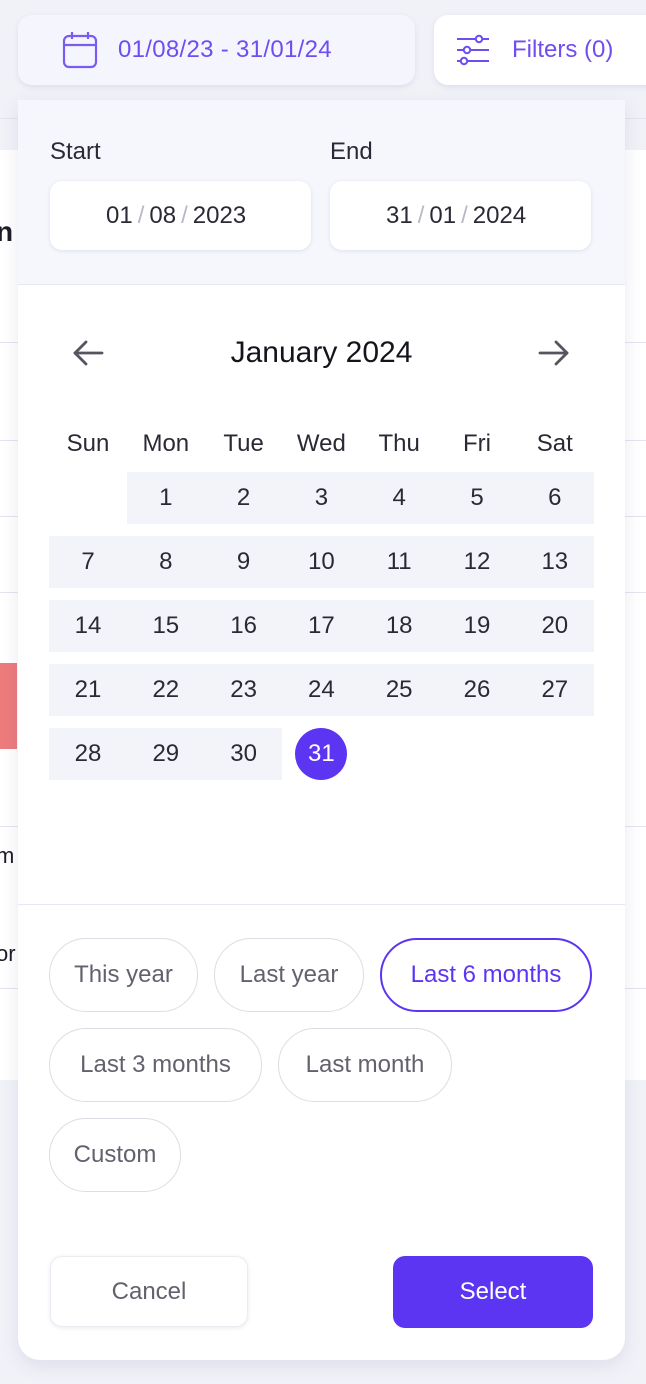  Describe the element at coordinates (75, 151) in the screenshot. I see `start-label: Start` at that location.